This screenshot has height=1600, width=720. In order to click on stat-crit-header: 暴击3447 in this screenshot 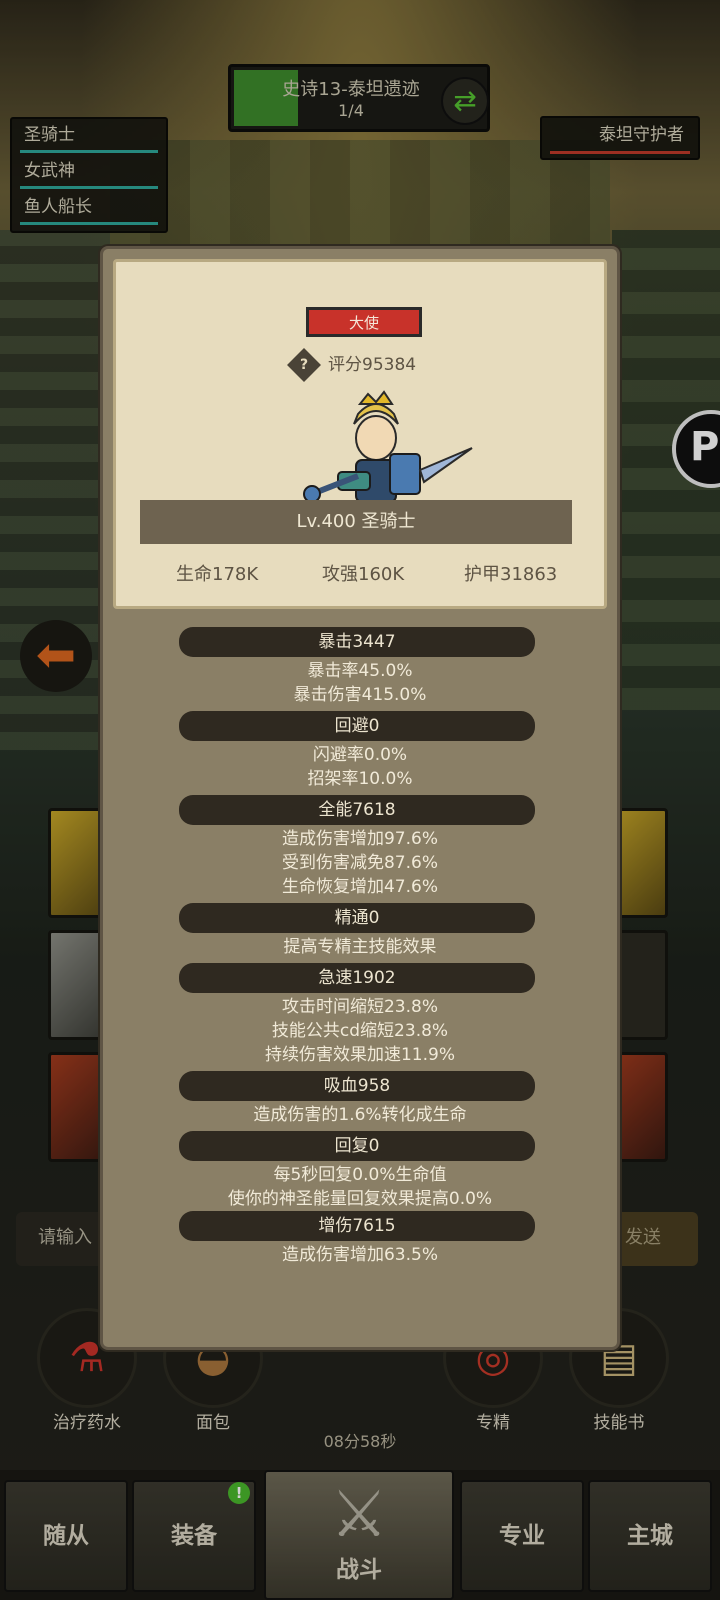, I will do `click(357, 642)`.